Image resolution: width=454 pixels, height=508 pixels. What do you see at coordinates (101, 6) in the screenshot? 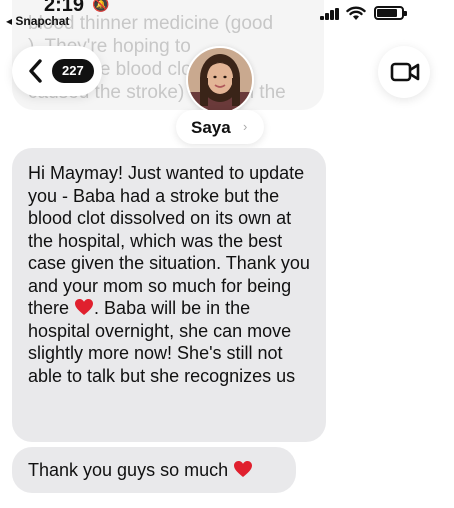
I see `bell-muted-icon: 🔕` at bounding box center [101, 6].